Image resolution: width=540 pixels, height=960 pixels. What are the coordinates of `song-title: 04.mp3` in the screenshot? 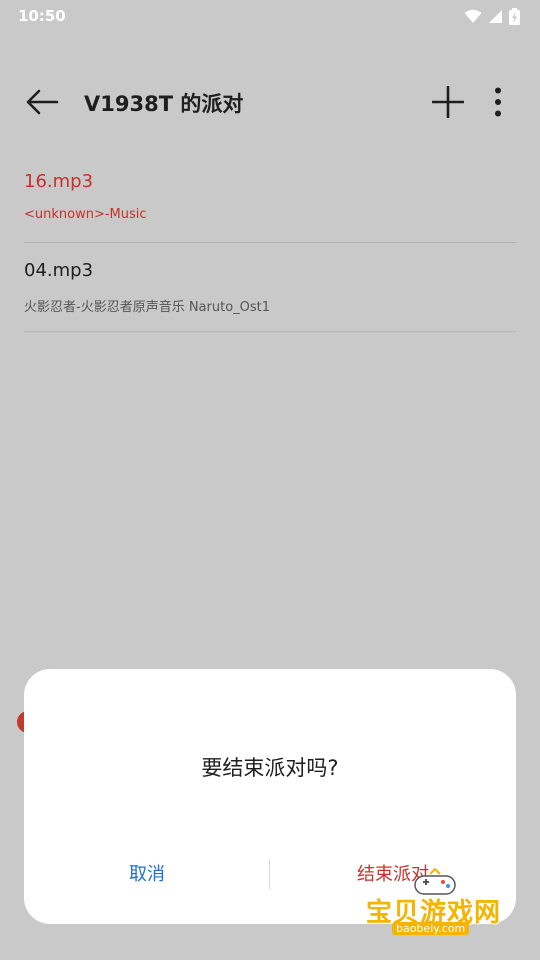 It's located at (59, 270).